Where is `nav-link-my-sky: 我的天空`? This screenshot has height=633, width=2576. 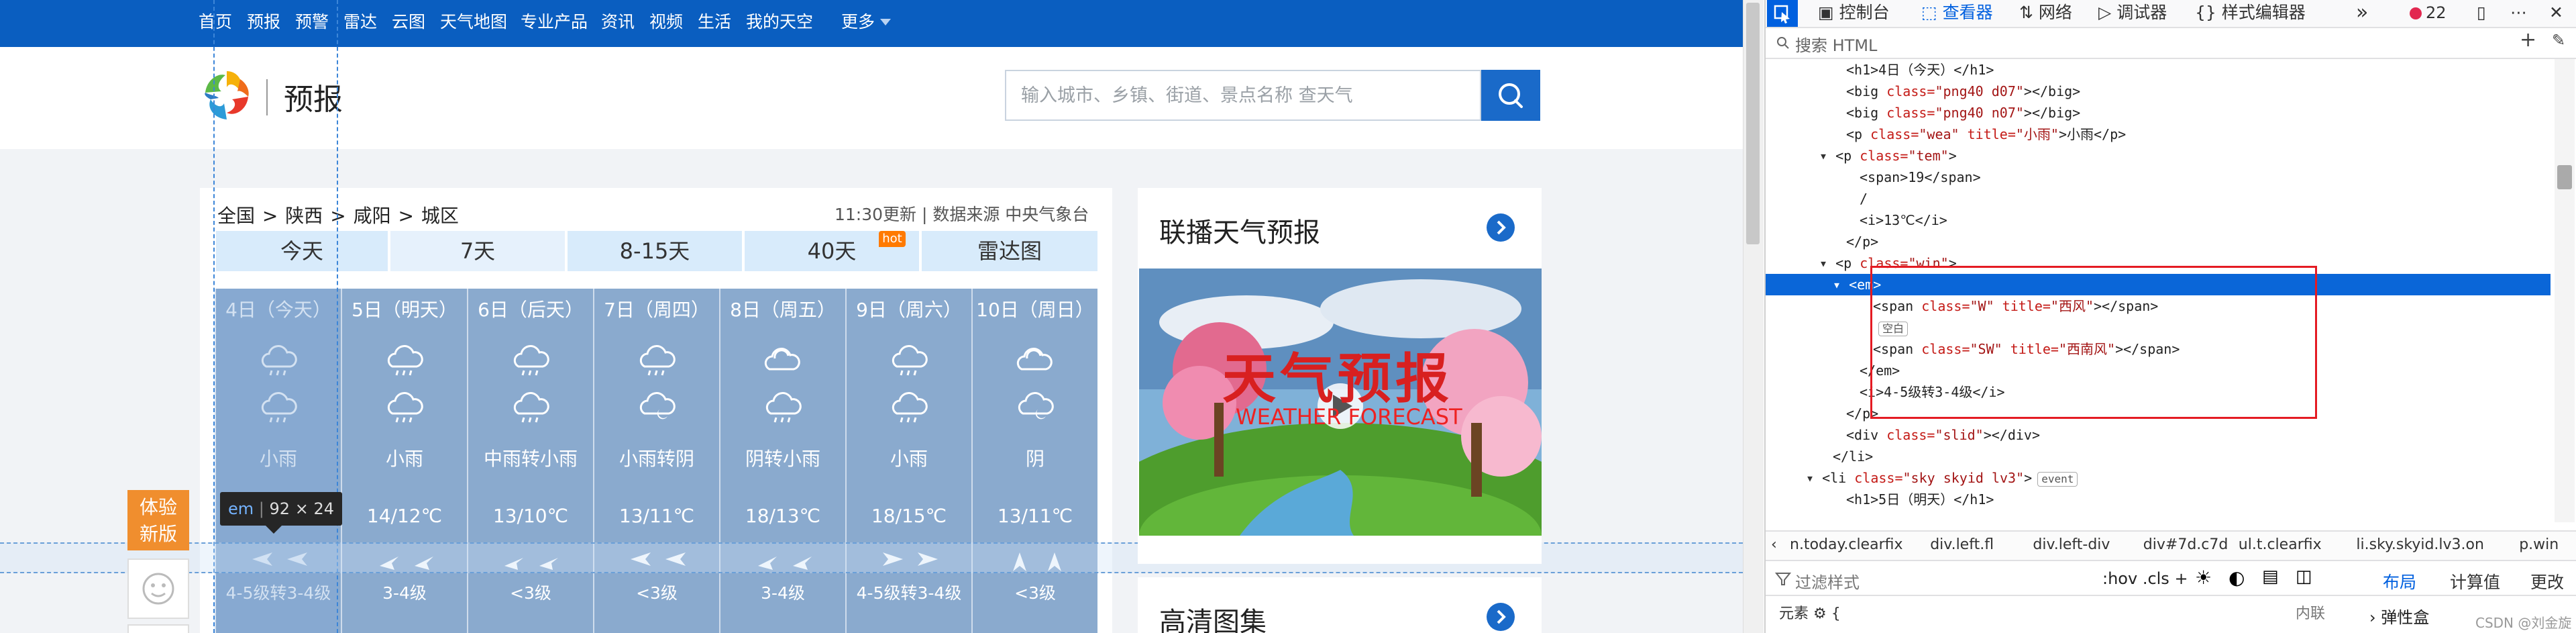 nav-link-my-sky: 我的天空 is located at coordinates (779, 23).